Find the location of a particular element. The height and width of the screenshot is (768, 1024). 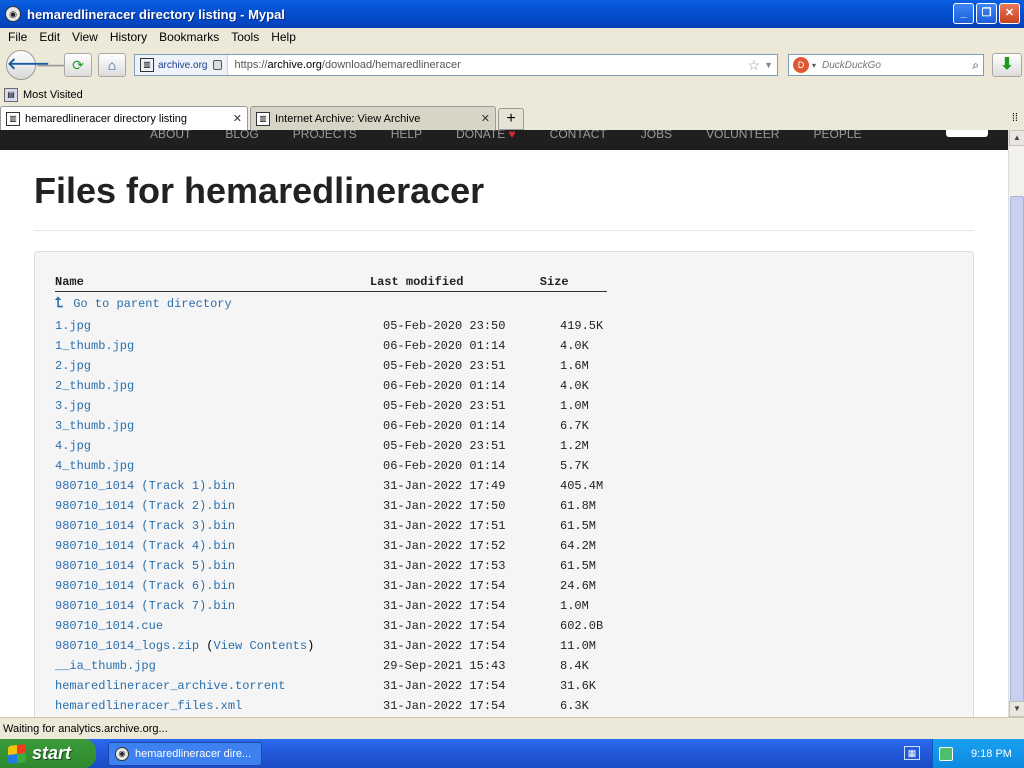

bookmark-star-icon: ☆ is located at coordinates (754, 65).